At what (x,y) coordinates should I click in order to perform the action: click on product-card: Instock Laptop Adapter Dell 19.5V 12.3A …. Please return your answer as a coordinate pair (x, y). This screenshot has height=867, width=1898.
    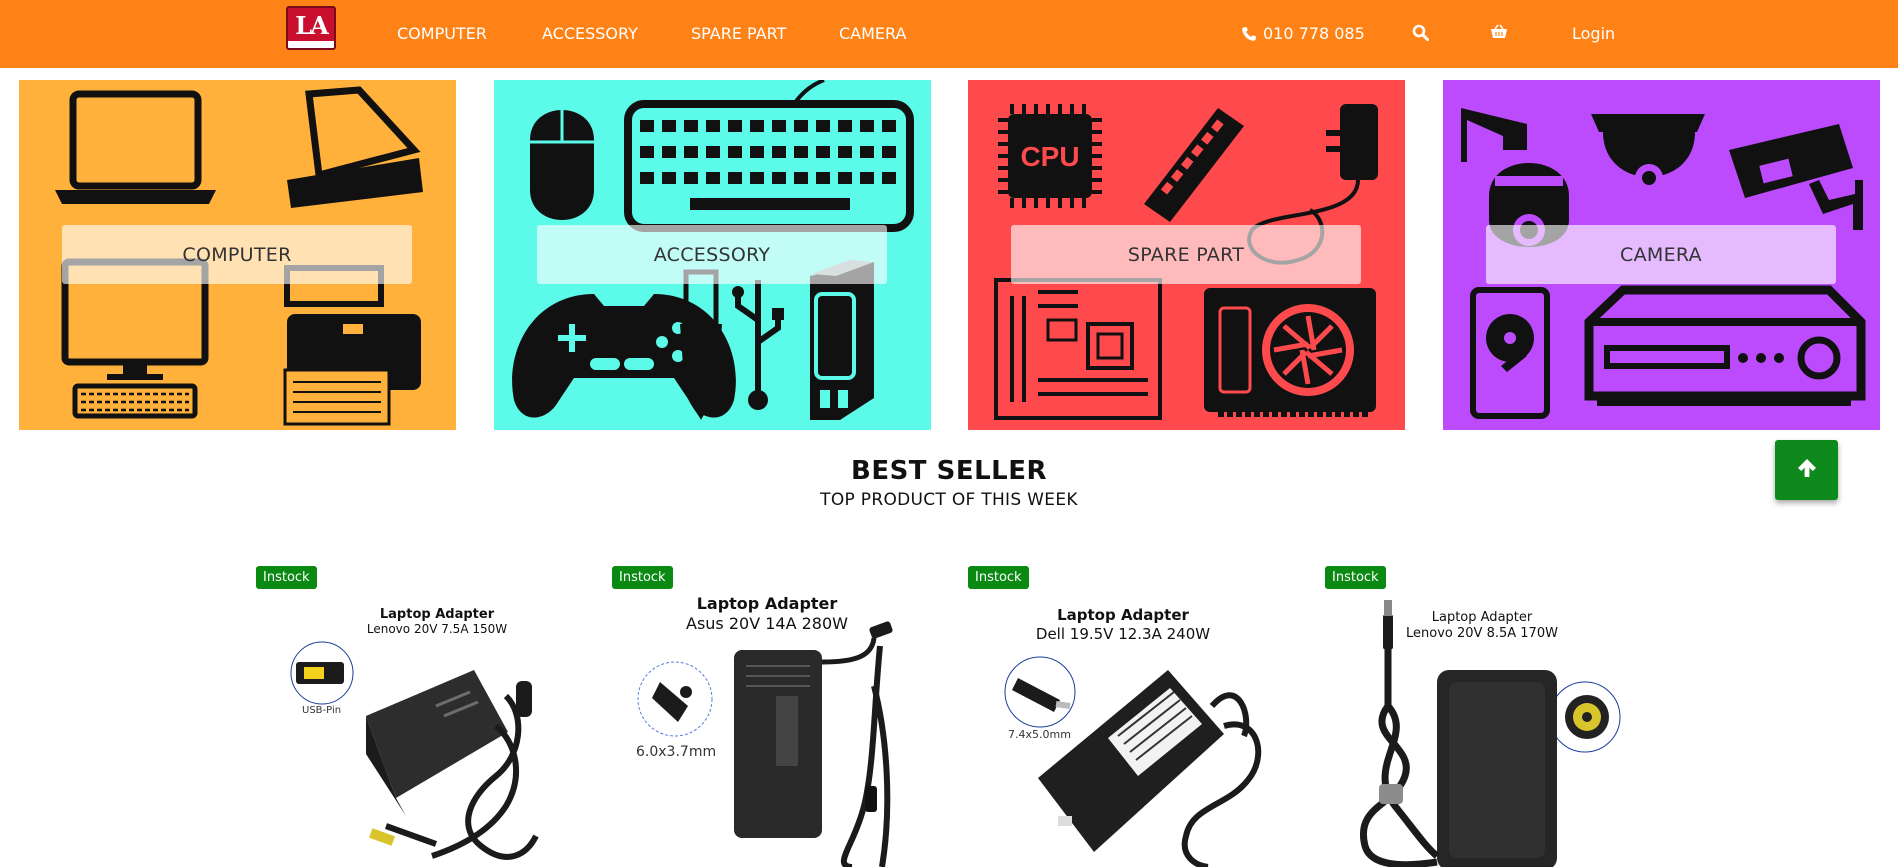
    Looking at the image, I should click on (1123, 716).